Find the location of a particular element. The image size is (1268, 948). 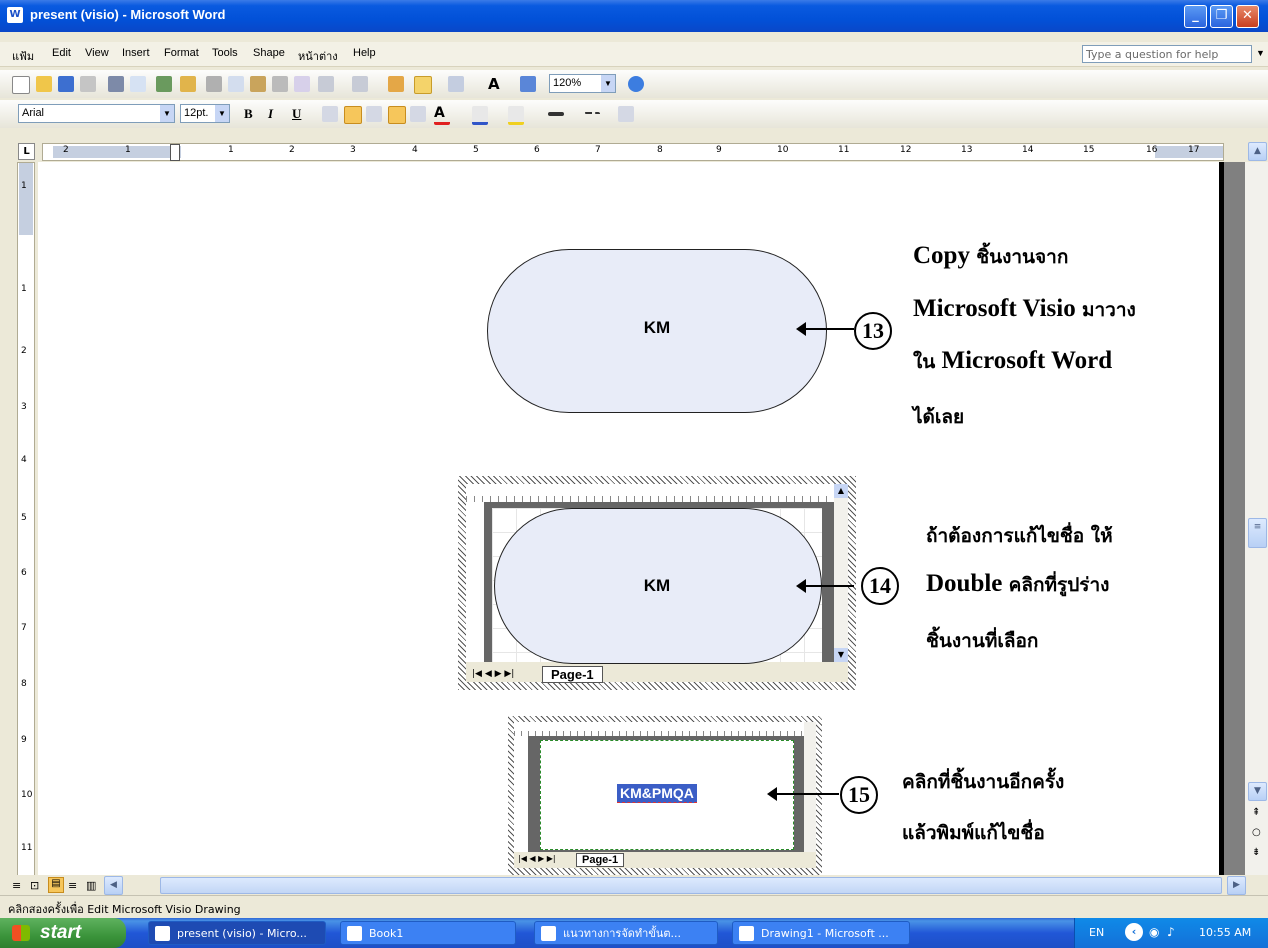

indent-marker-icon is located at coordinates (175, 152).